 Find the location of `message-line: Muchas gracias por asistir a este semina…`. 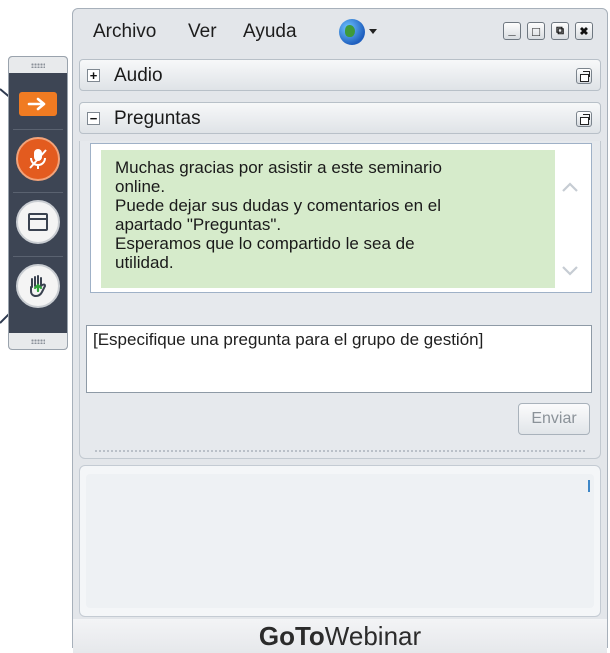

message-line: Muchas gracias por asistir a este semina… is located at coordinates (278, 167).